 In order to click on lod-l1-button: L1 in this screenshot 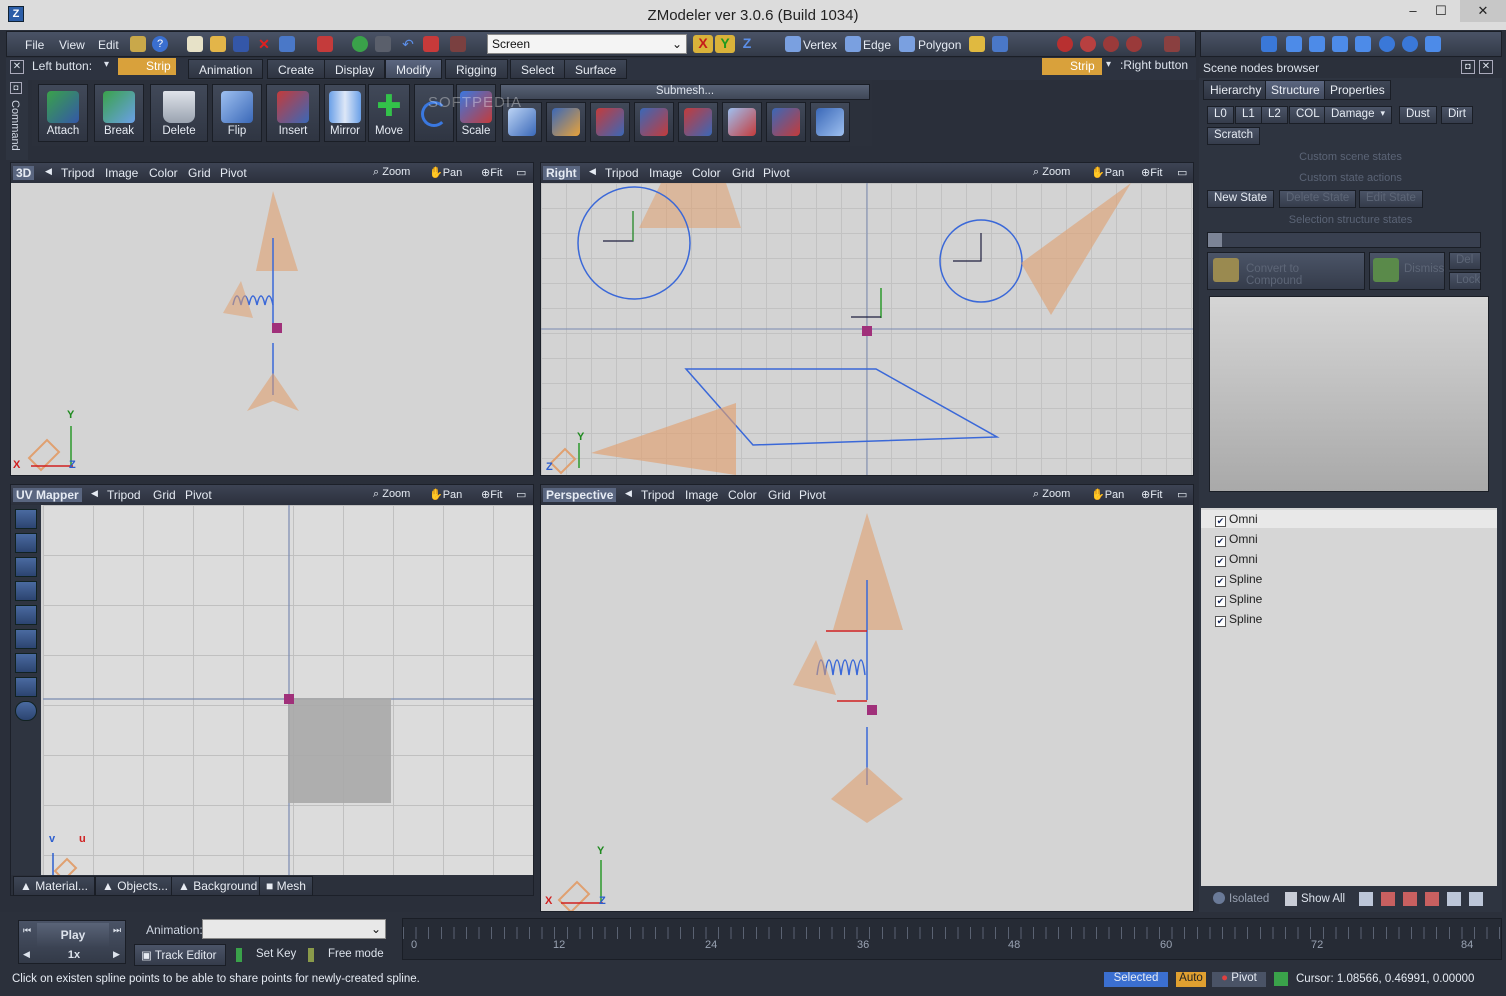, I will do `click(1248, 115)`.